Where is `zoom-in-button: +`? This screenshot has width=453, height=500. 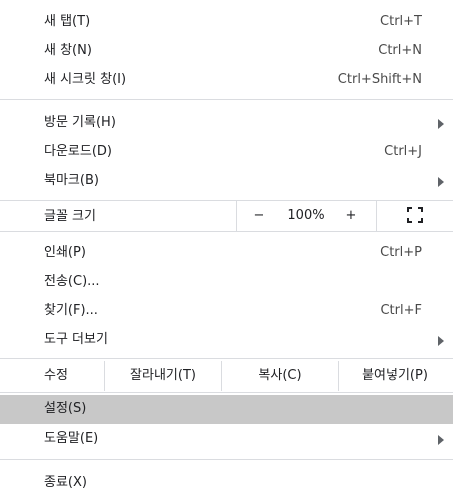
zoom-in-button: + is located at coordinates (351, 216).